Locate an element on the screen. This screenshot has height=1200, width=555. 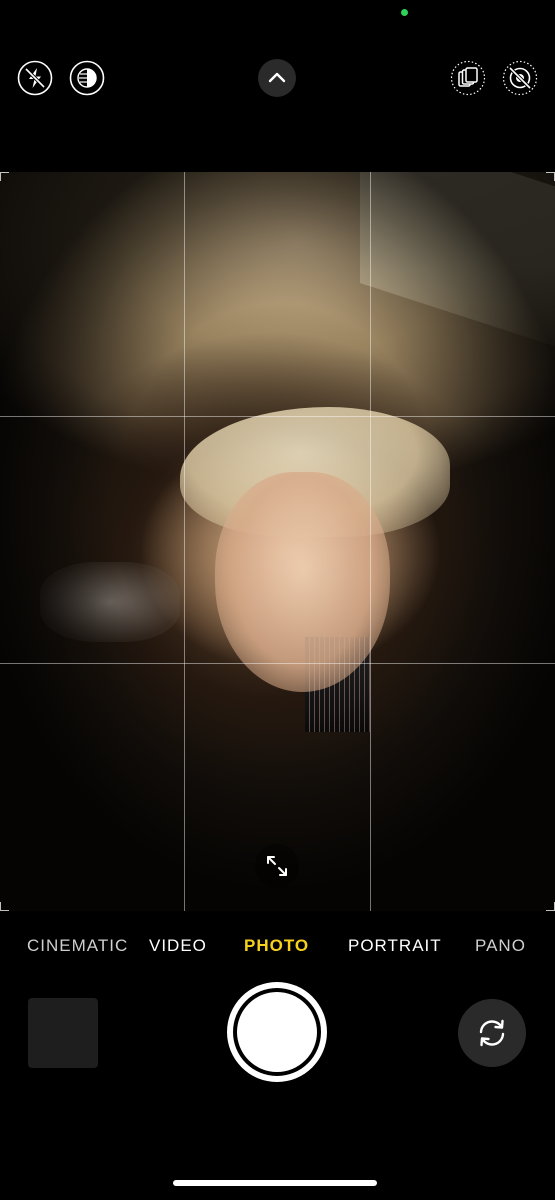
camera-flip-icon is located at coordinates (492, 1033).